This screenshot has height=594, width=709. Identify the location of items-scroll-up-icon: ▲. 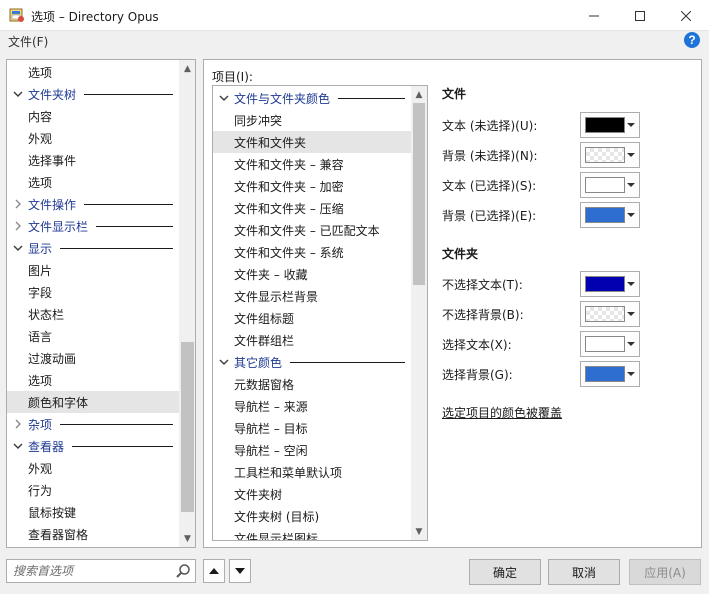
(419, 94).